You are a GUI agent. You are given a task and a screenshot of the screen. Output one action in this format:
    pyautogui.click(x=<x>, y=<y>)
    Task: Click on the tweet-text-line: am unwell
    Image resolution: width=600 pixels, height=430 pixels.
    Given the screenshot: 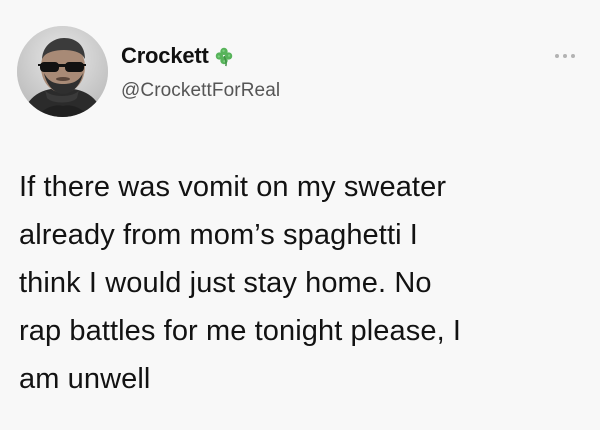 What is the action you would take?
    pyautogui.click(x=85, y=379)
    